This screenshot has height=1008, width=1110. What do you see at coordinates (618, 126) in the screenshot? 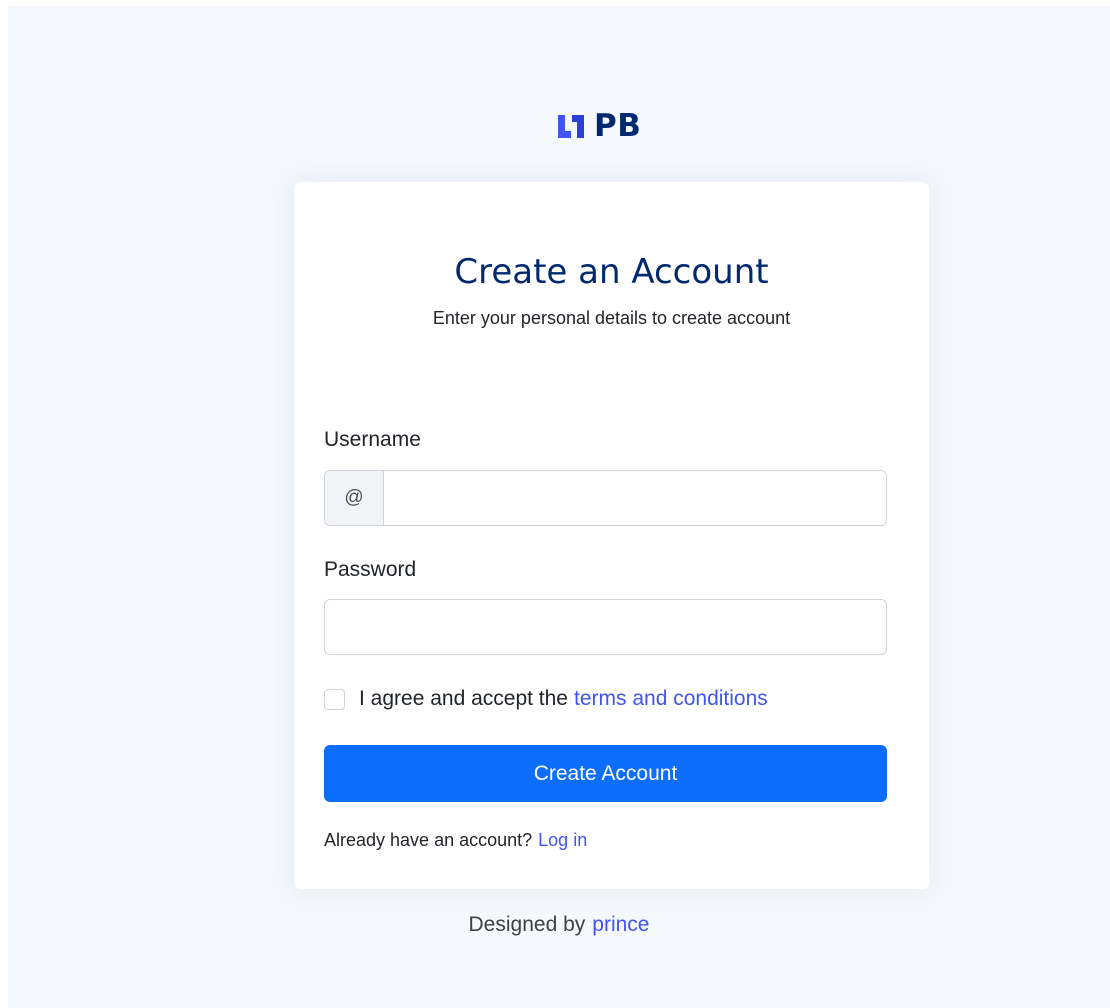
I see `brand-name: PB` at bounding box center [618, 126].